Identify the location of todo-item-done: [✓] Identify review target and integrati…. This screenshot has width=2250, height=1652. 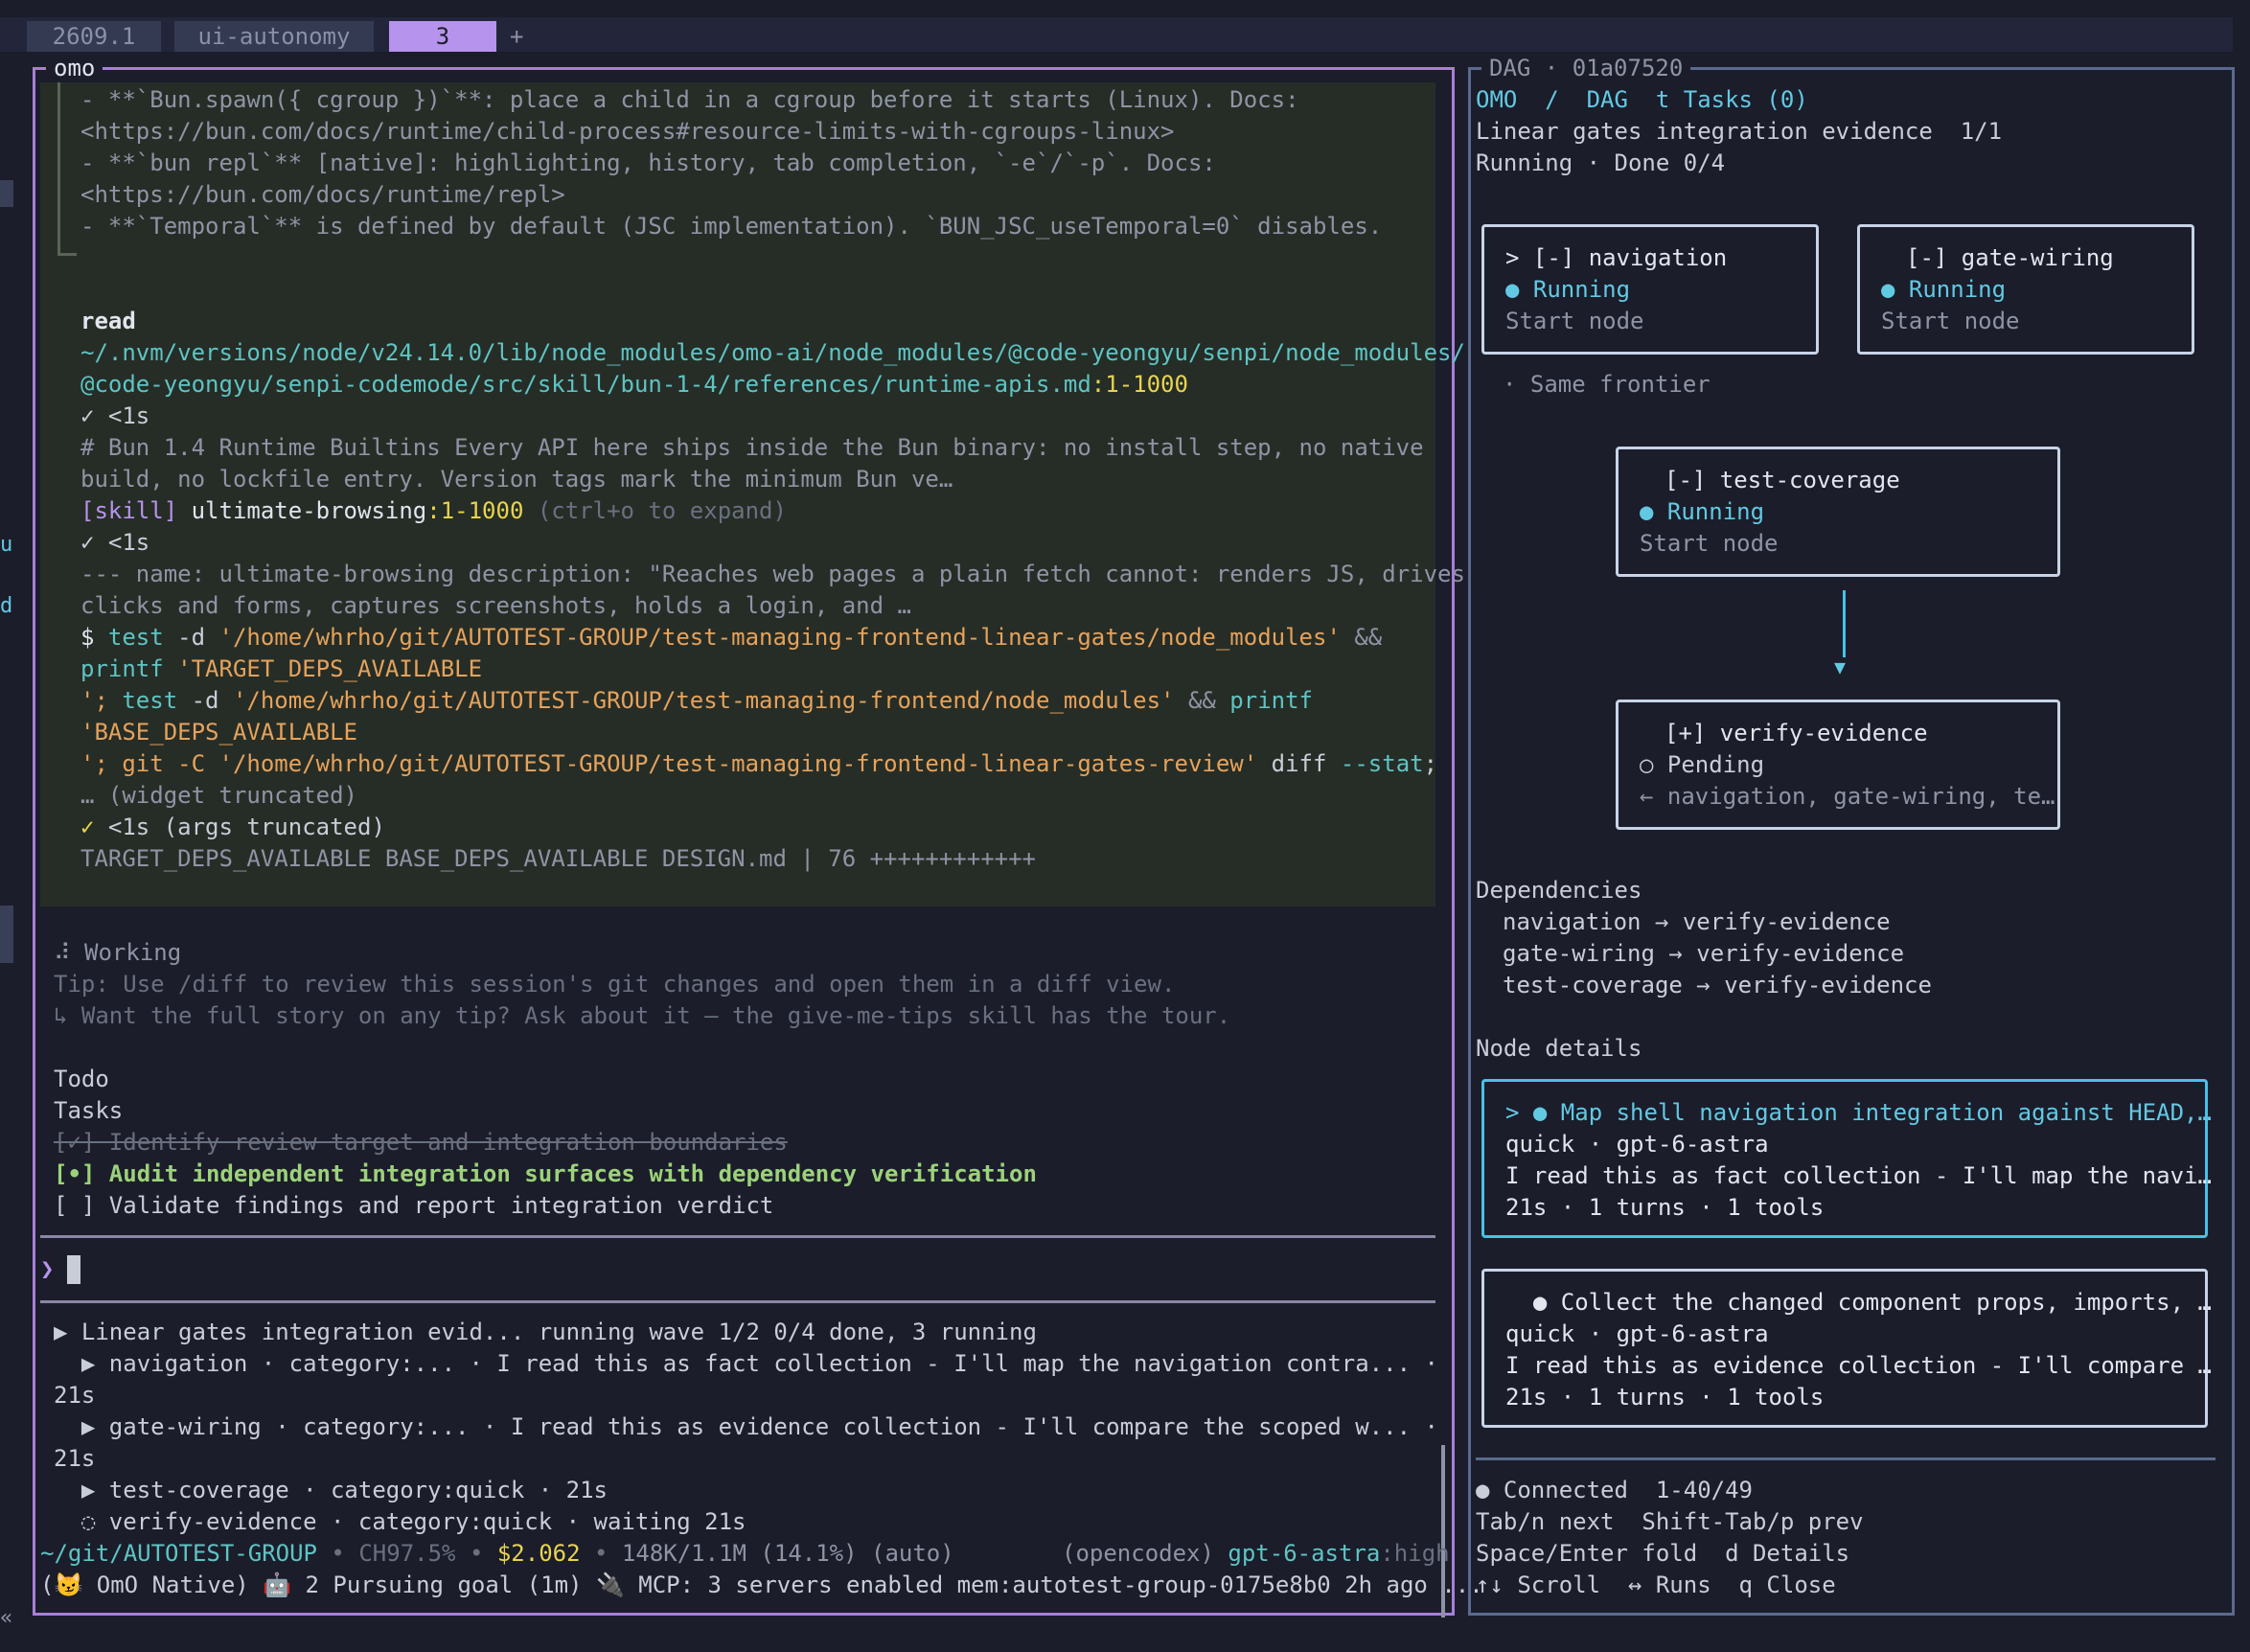
(421, 1142).